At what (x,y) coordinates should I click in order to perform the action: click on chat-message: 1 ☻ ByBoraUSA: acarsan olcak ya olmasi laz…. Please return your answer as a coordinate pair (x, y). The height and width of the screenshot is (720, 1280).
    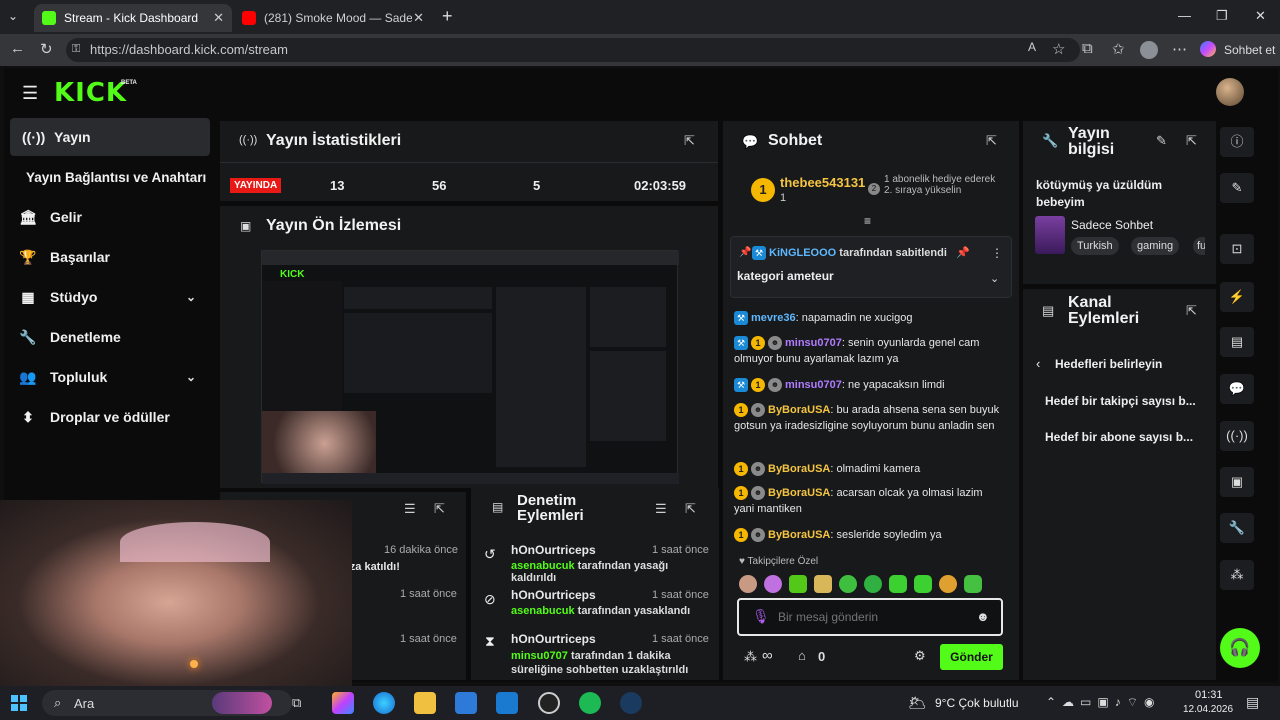
    Looking at the image, I should click on (869, 501).